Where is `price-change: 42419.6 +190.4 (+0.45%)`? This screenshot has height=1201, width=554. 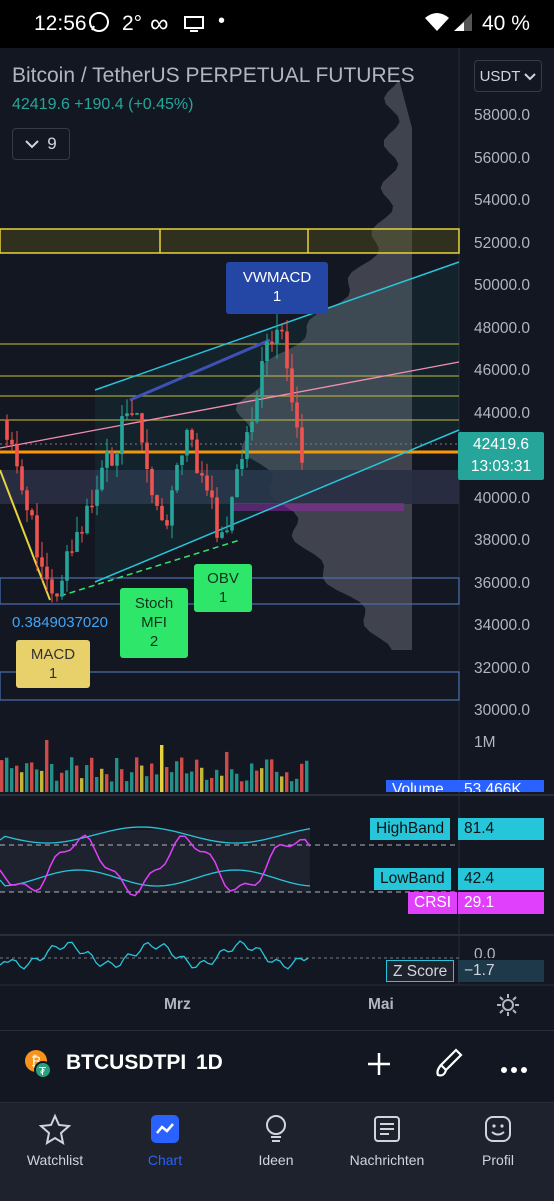
price-change: 42419.6 +190.4 (+0.45%) is located at coordinates (103, 104).